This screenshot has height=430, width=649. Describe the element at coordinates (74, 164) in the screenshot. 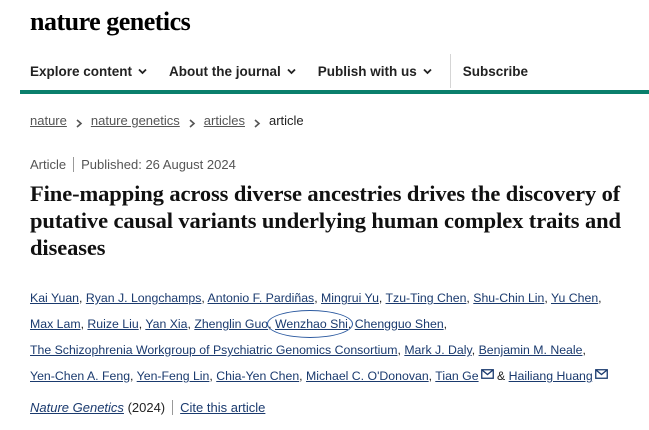

I see `meta-divider` at that location.